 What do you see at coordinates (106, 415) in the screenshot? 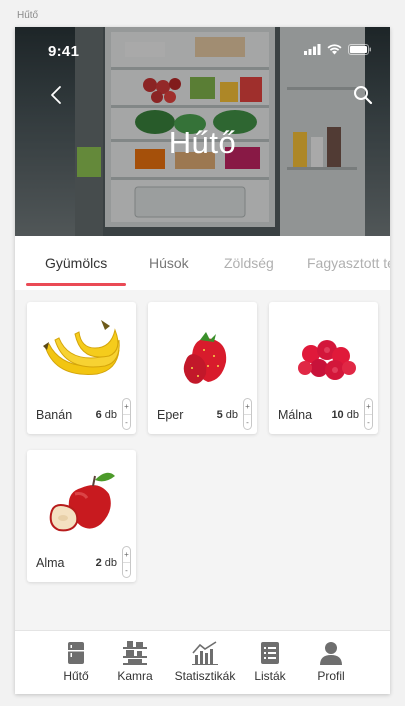
I see `product-quantity: 6 db` at bounding box center [106, 415].